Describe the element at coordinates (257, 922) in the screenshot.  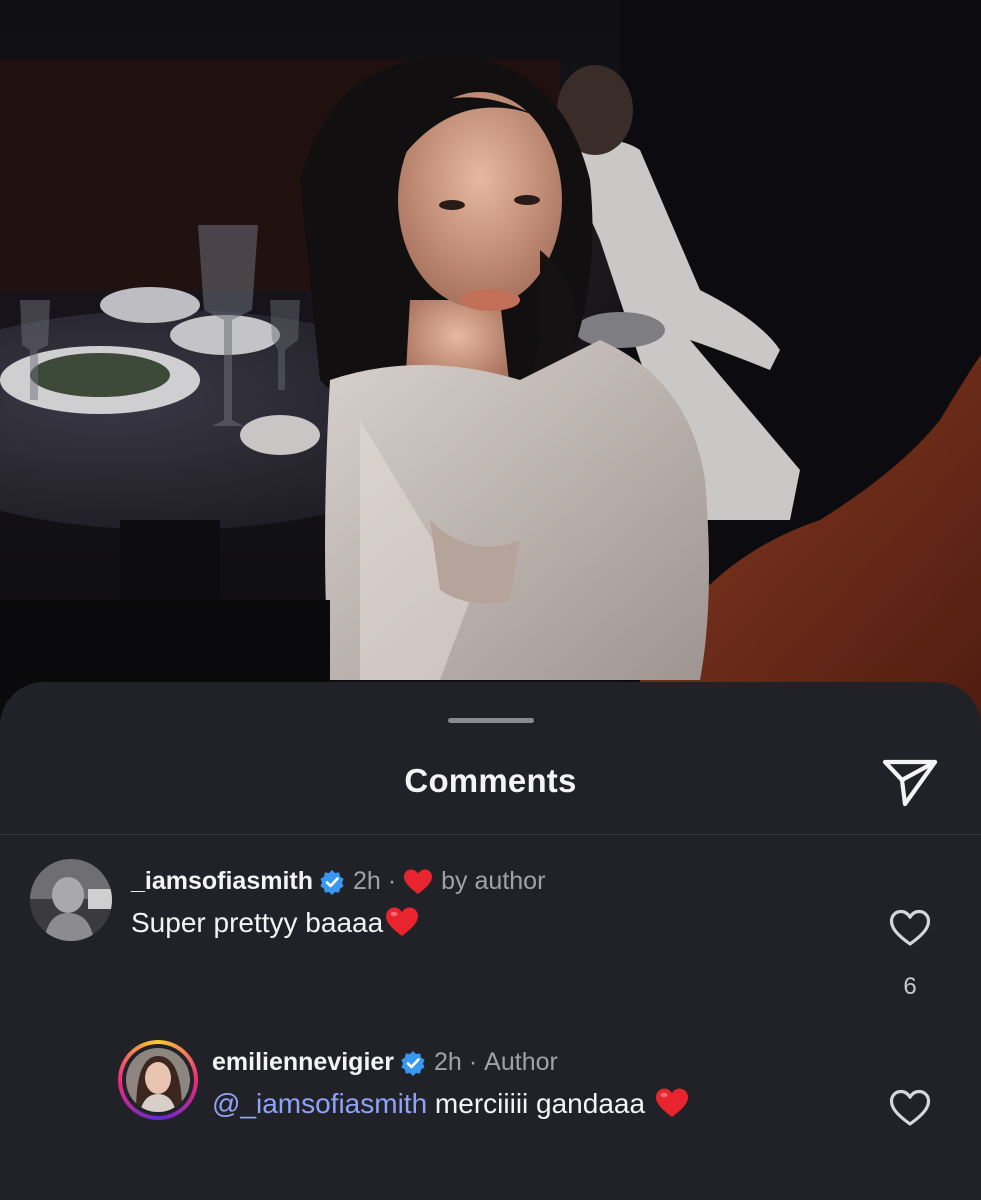
I see `comment-text-content: Super prettyy baaaa` at that location.